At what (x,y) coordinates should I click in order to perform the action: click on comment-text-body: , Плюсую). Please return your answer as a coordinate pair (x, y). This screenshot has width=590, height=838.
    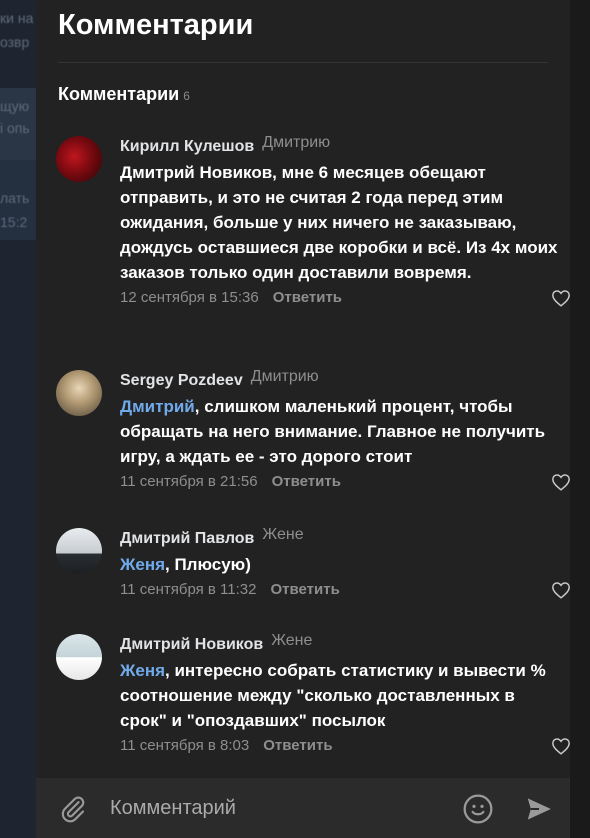
    Looking at the image, I should click on (208, 564).